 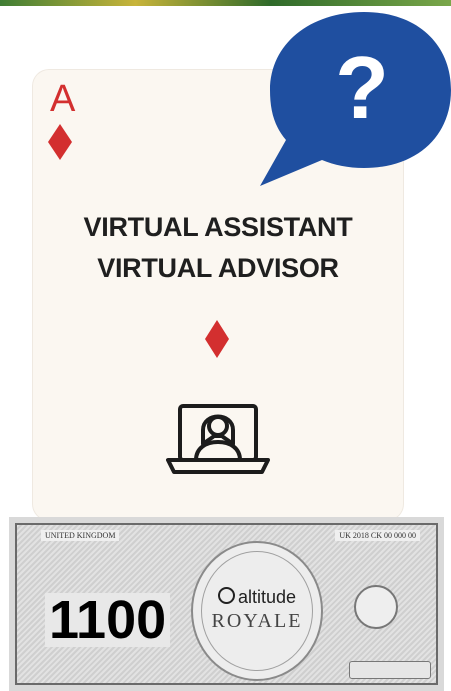 I want to click on card-rank: A, so click(x=63, y=99).